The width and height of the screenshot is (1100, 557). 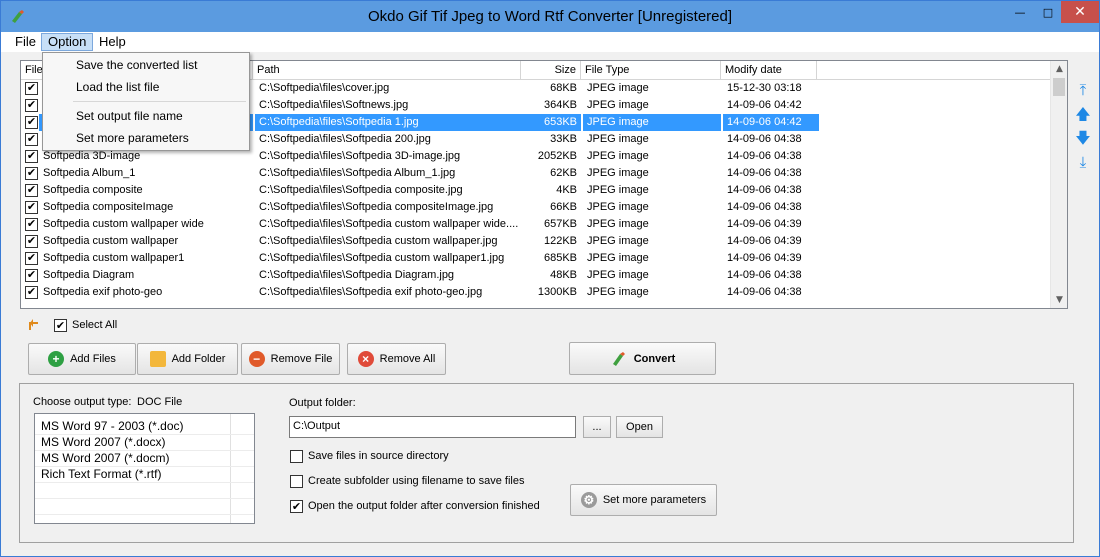 I want to click on menu-file: File, so click(x=25, y=42).